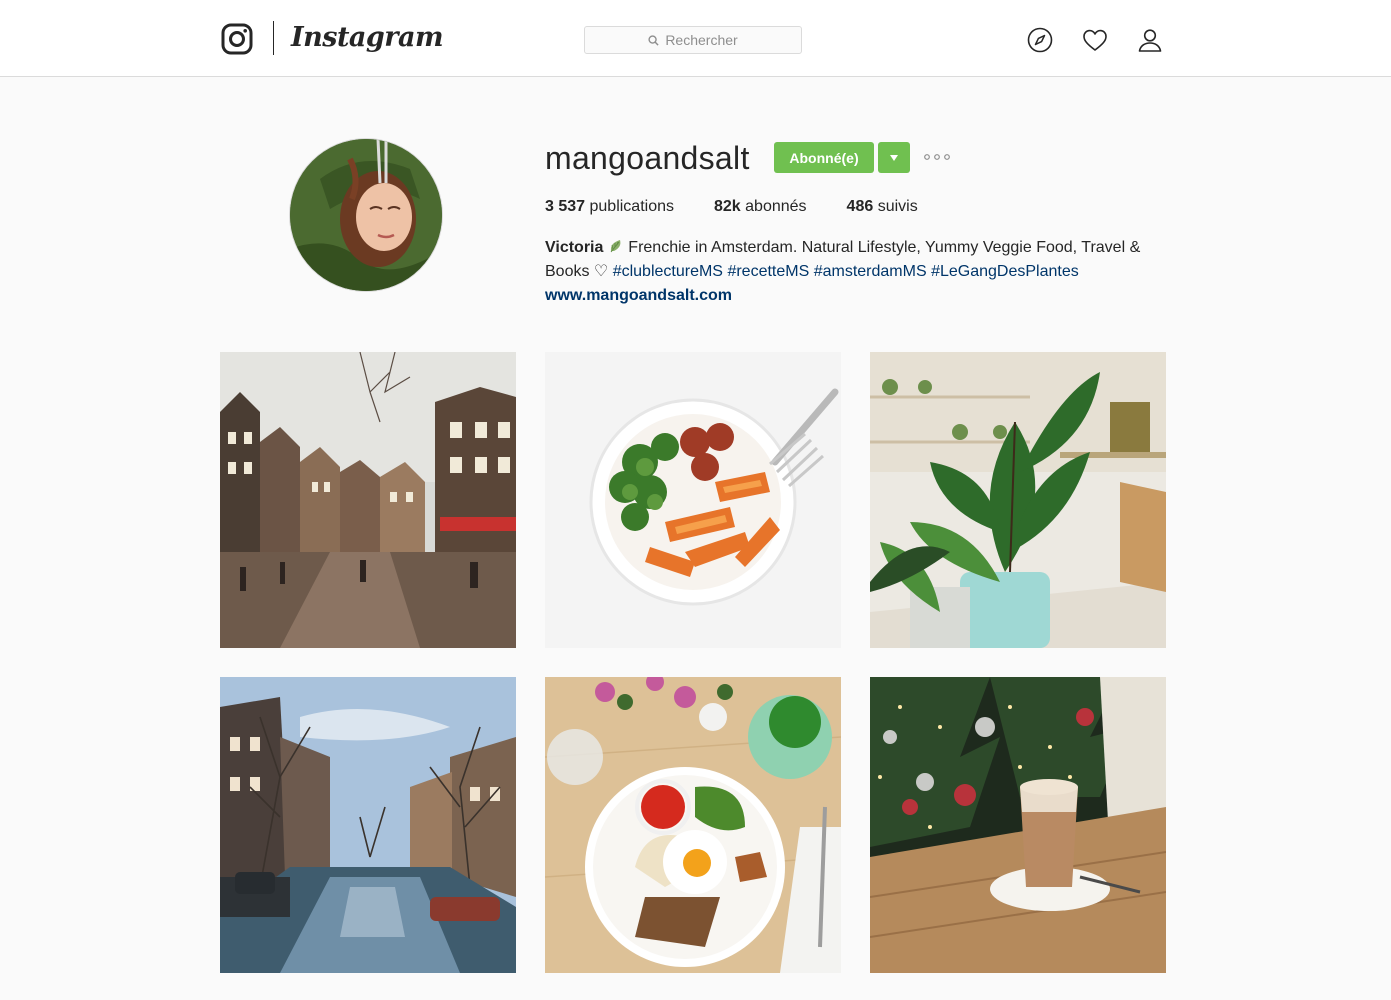 The width and height of the screenshot is (1391, 1000). What do you see at coordinates (860, 206) in the screenshot?
I see `following-count: 486` at bounding box center [860, 206].